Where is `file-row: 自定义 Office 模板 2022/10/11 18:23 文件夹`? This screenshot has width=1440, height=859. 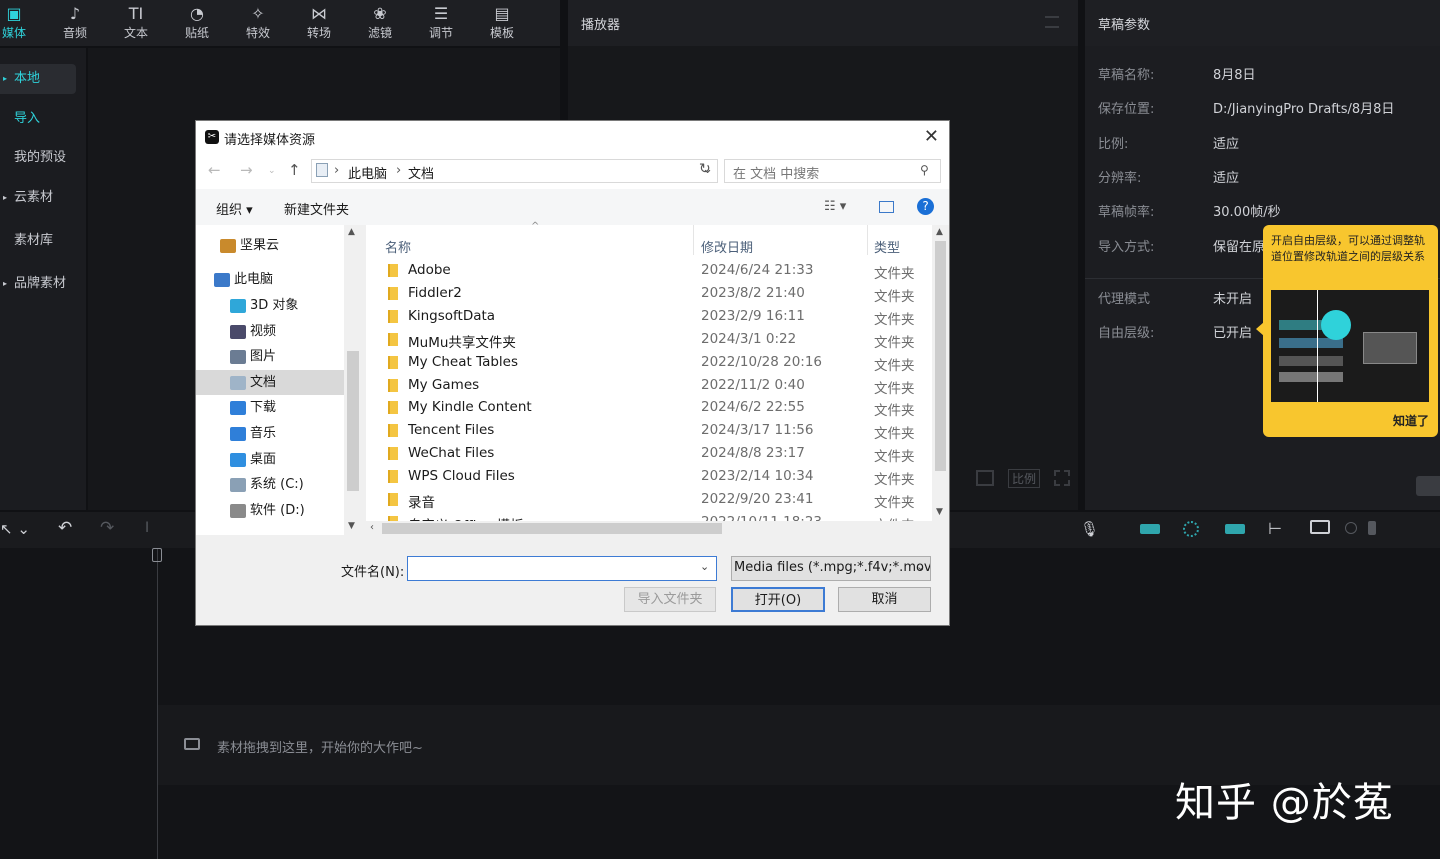 file-row: 自定义 Office 模板 2022/10/11 18:23 文件夹 is located at coordinates (641, 516).